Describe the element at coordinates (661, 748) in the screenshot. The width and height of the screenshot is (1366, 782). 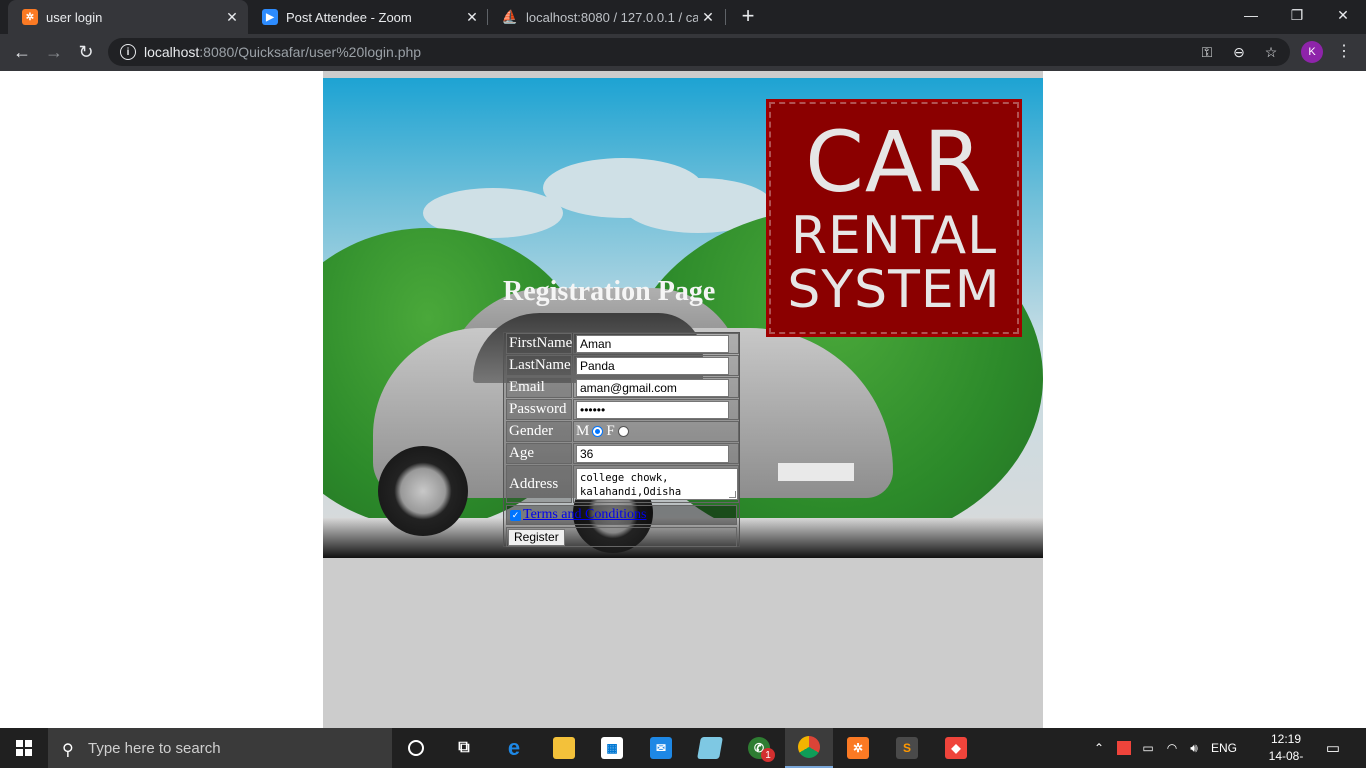
I see `taskbar-mail: ✉` at that location.